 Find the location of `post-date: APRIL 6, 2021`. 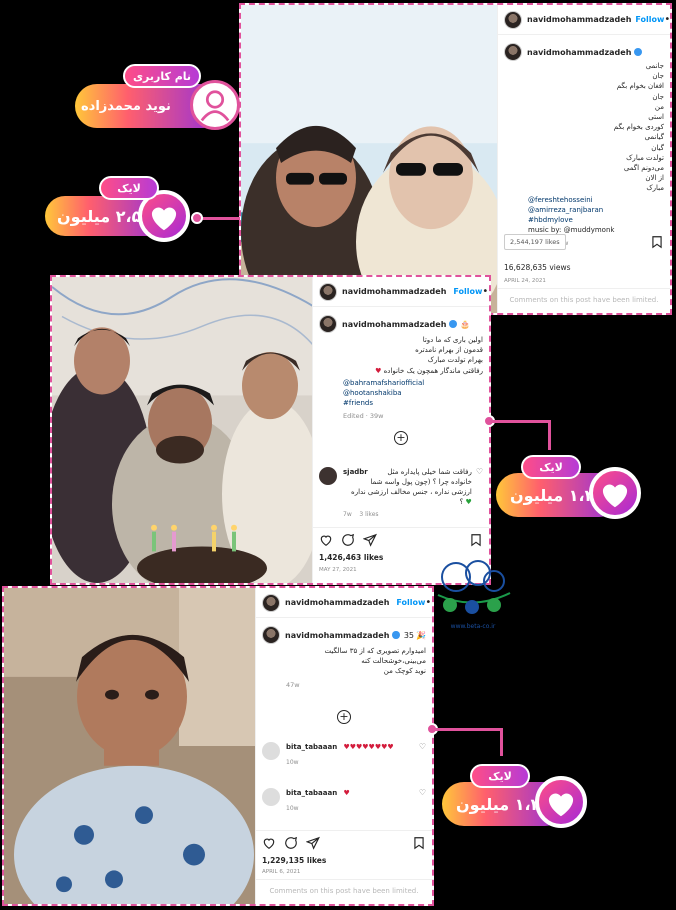

post-date: APRIL 6, 2021 is located at coordinates (281, 872).